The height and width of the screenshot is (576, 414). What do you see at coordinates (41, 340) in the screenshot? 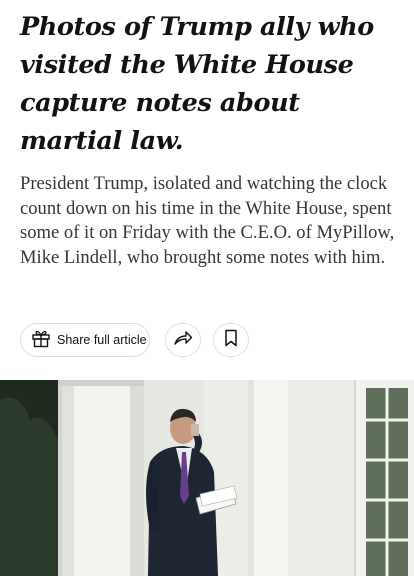
I see `gift-icon` at bounding box center [41, 340].